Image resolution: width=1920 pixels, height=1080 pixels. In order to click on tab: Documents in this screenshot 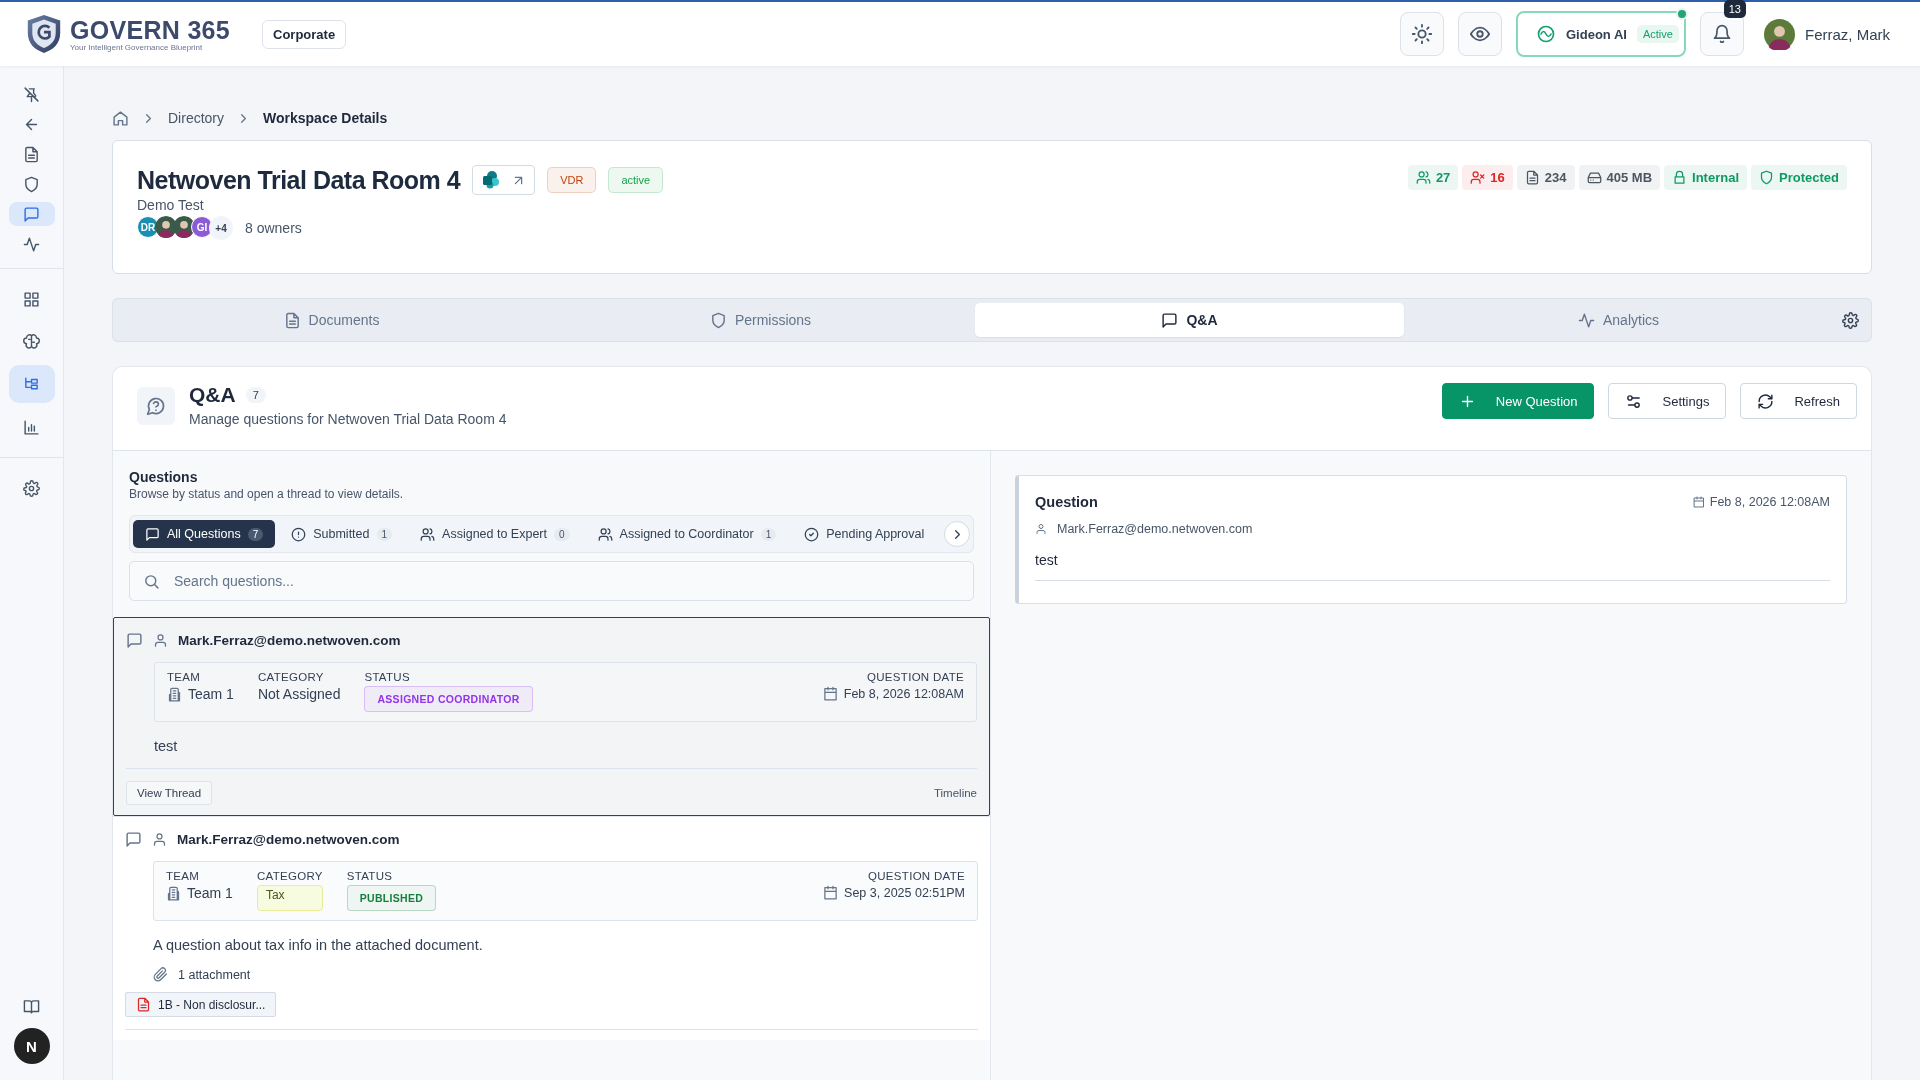, I will do `click(331, 320)`.